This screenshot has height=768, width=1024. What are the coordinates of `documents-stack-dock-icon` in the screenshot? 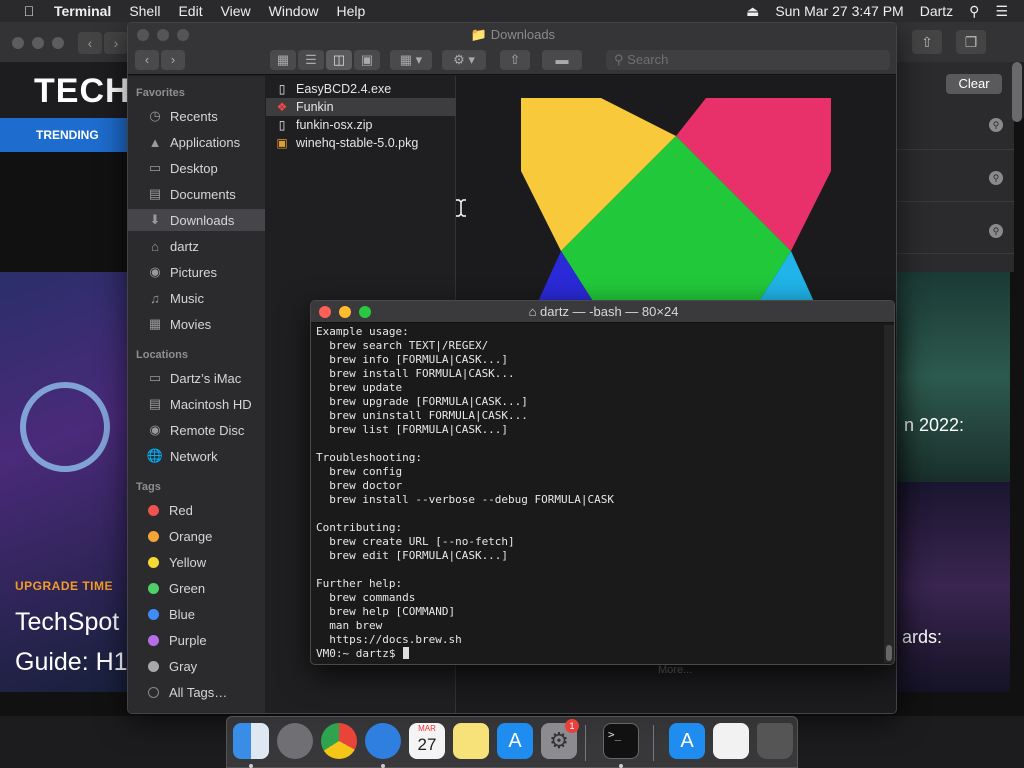 It's located at (731, 741).